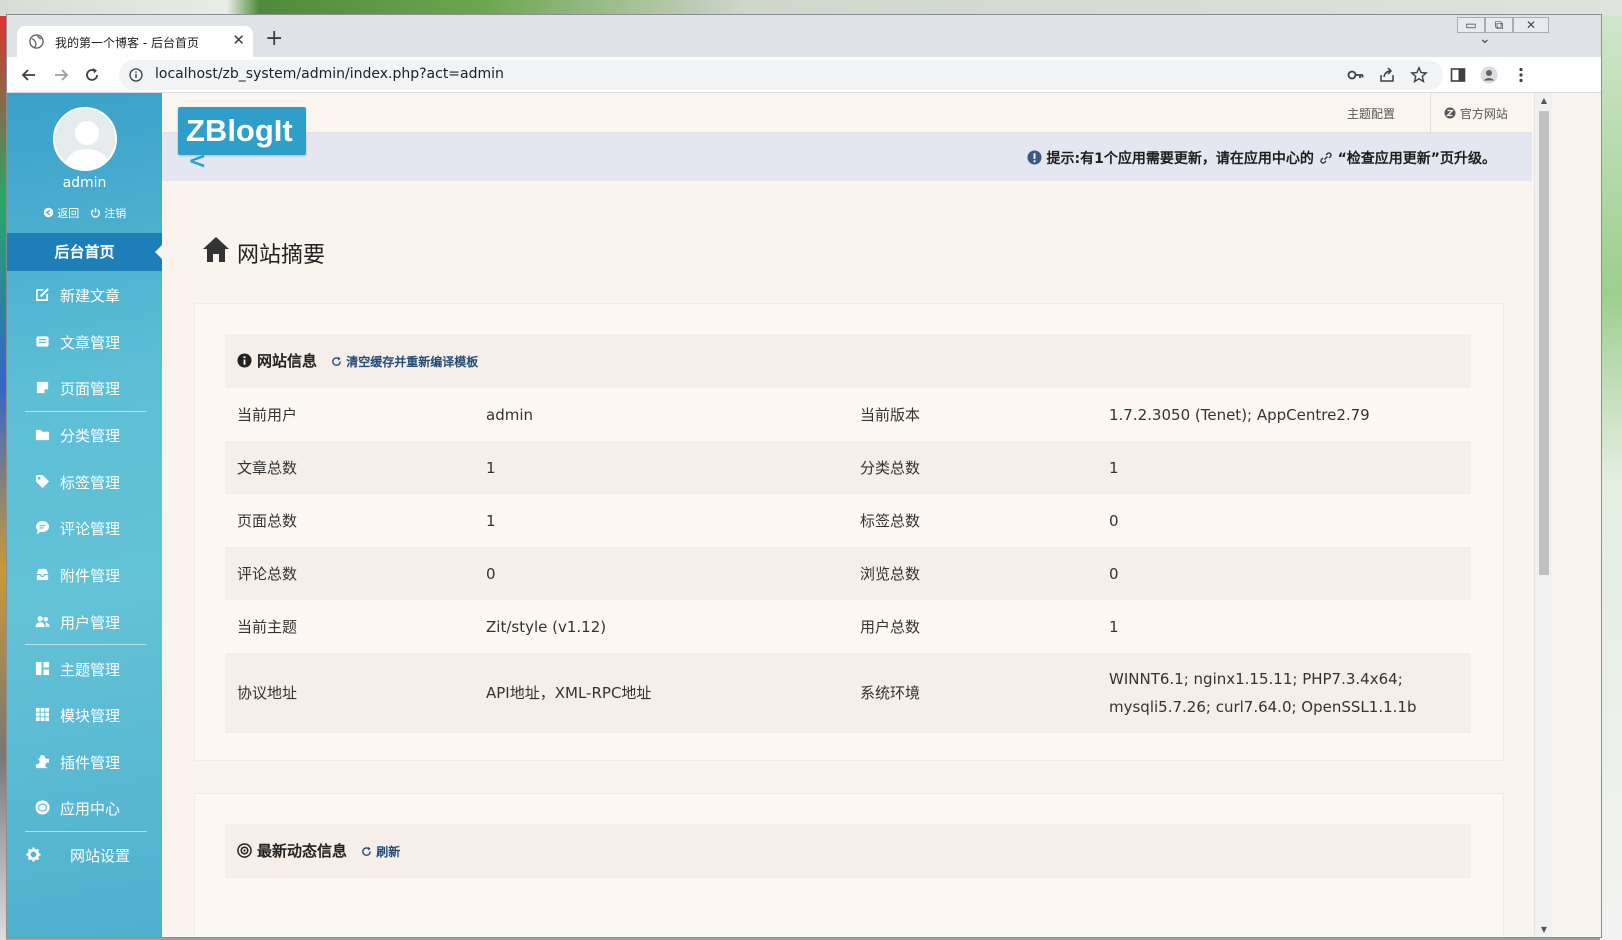 Image resolution: width=1622 pixels, height=940 pixels. Describe the element at coordinates (48, 212) in the screenshot. I see `return-icon` at that location.